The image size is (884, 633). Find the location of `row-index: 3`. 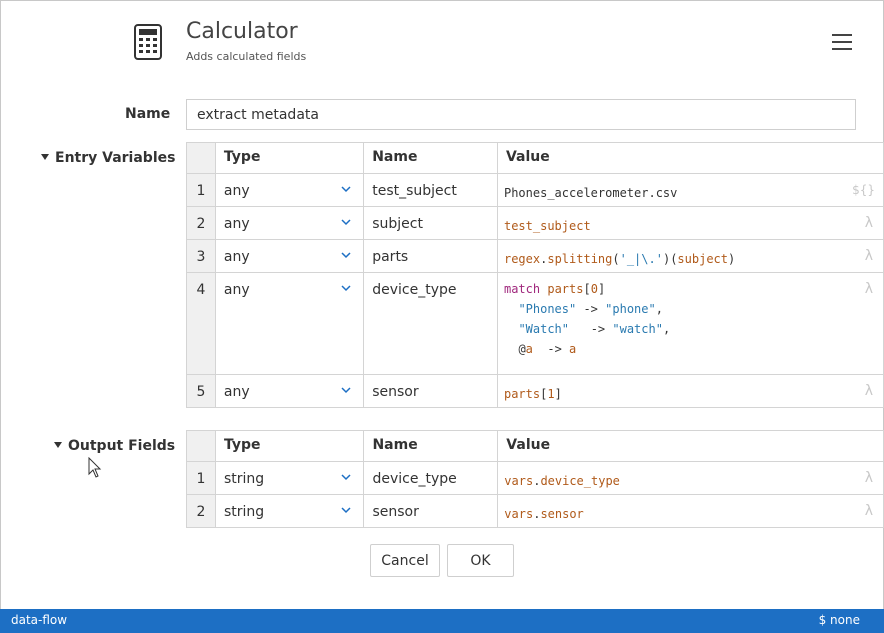

row-index: 3 is located at coordinates (201, 256).